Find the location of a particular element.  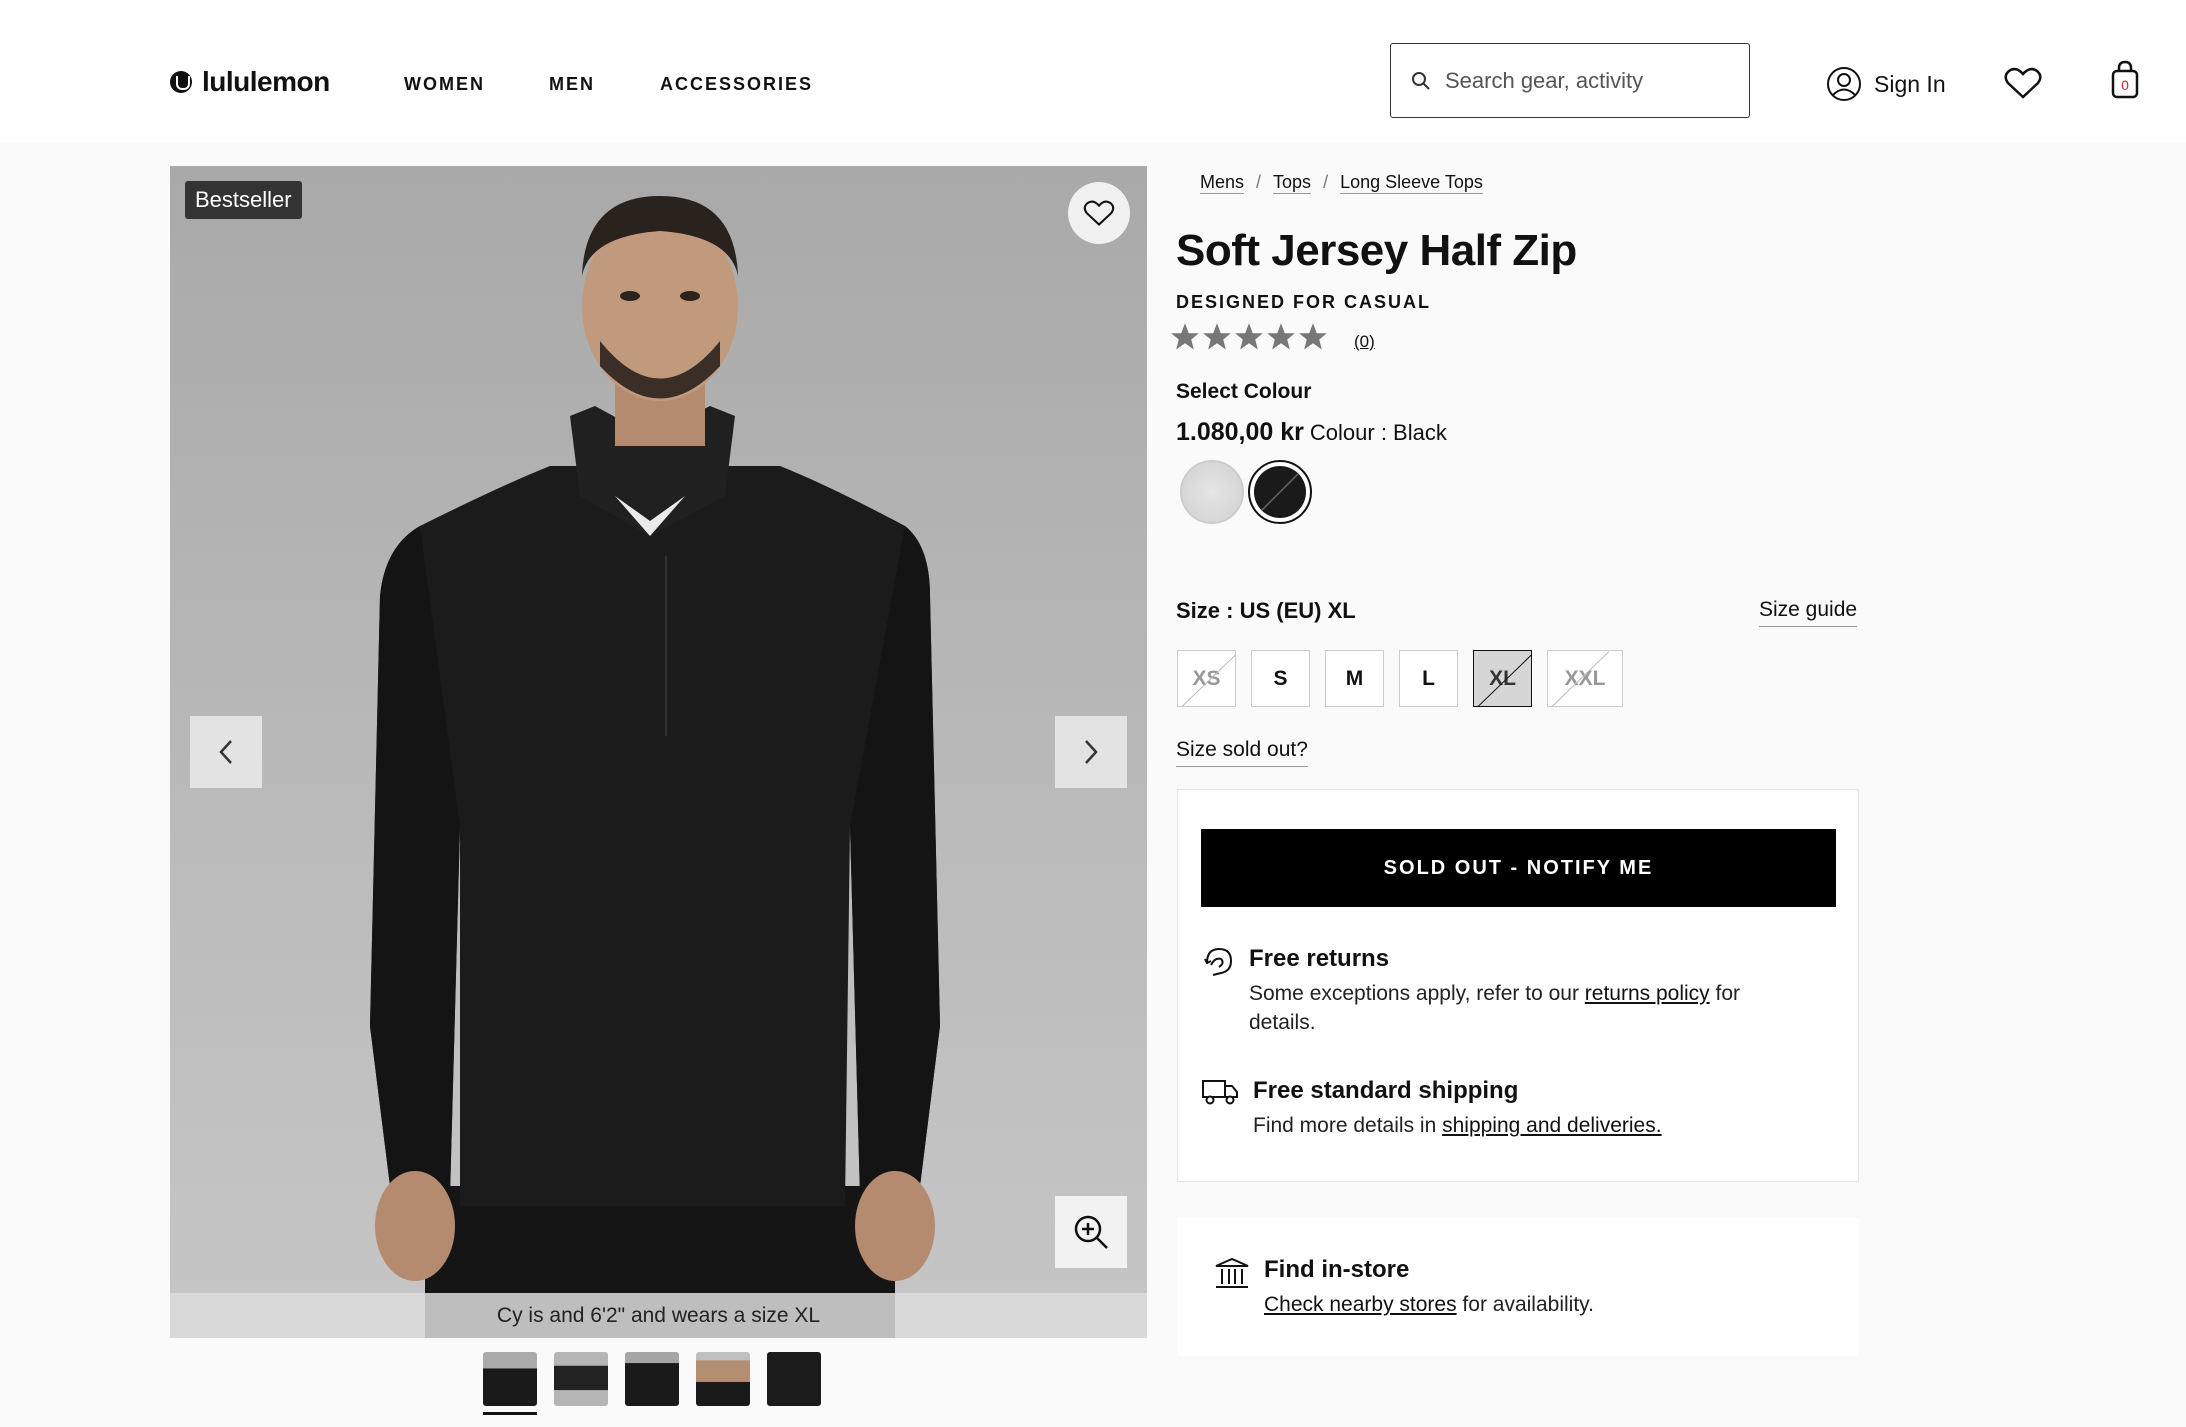

size-guide-link: Size guide is located at coordinates (1808, 612).